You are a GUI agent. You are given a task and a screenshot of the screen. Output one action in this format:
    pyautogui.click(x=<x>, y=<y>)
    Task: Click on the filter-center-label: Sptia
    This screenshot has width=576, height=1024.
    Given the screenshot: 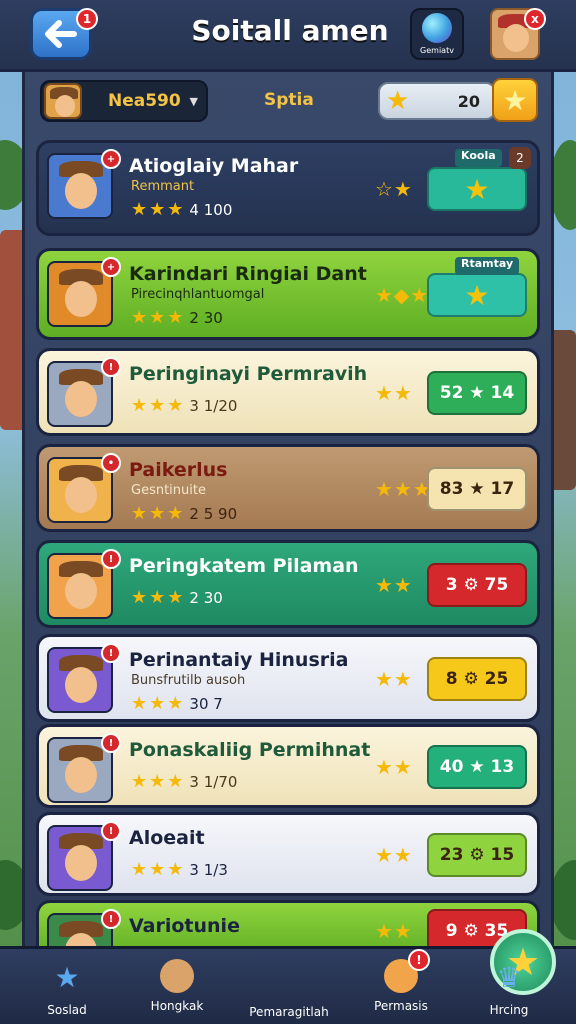 What is the action you would take?
    pyautogui.click(x=289, y=100)
    